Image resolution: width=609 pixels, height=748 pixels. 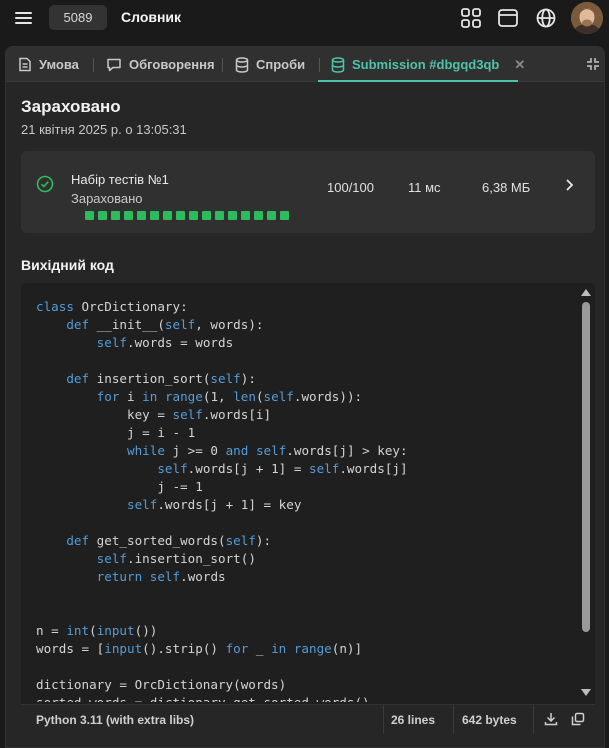 What do you see at coordinates (586, 292) in the screenshot?
I see `scroll-up-arrow` at bounding box center [586, 292].